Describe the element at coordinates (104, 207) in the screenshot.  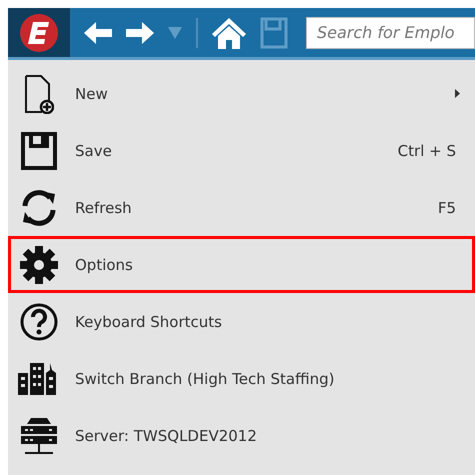
I see `menu-label: Refresh` at that location.